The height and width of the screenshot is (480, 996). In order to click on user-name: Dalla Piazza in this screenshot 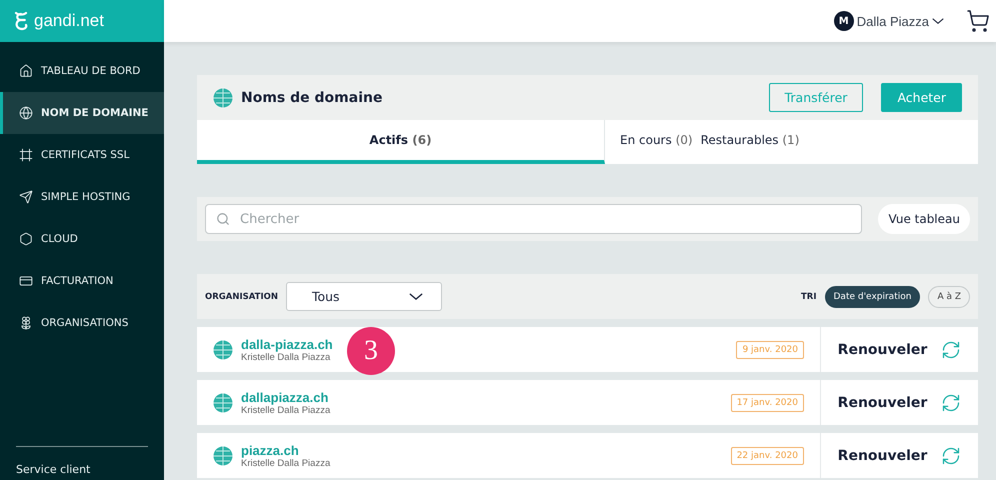, I will do `click(892, 21)`.